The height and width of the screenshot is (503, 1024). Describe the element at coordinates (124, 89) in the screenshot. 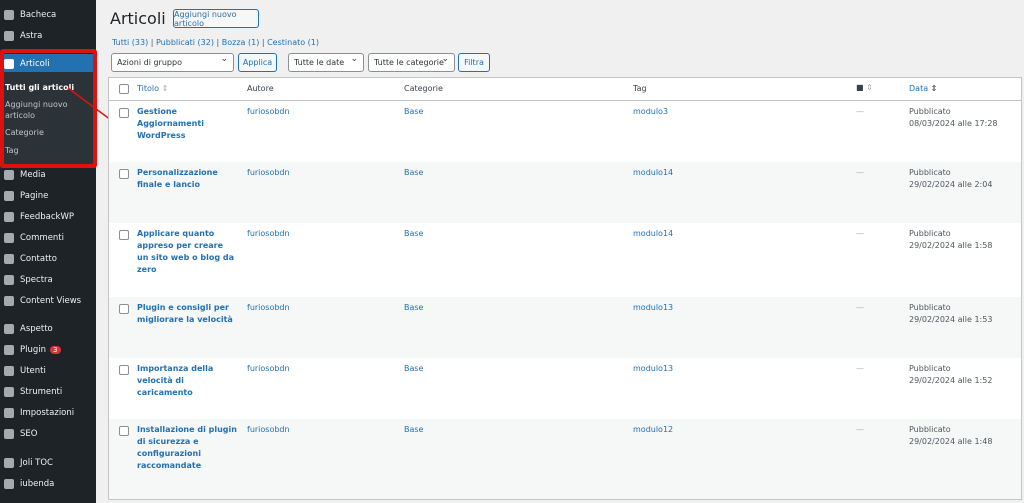

I see `select-all-checkbox` at that location.